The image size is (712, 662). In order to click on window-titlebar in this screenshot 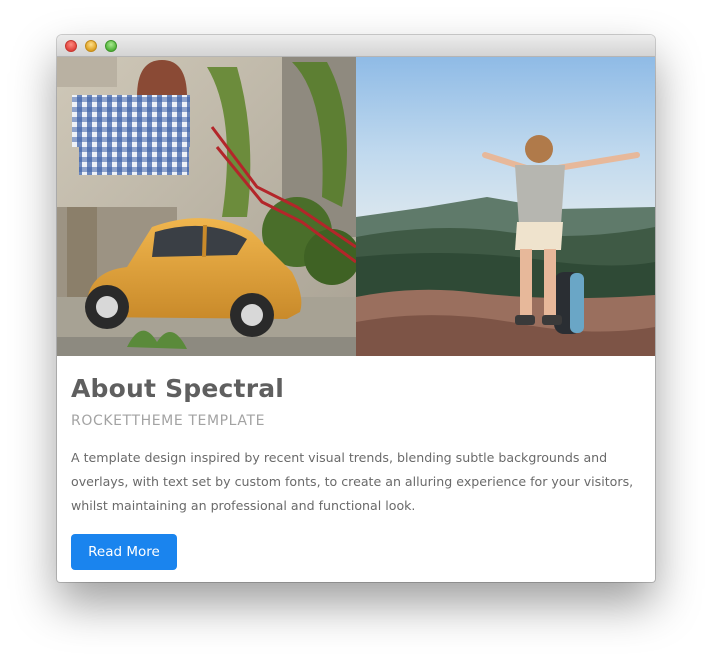, I will do `click(356, 46)`.